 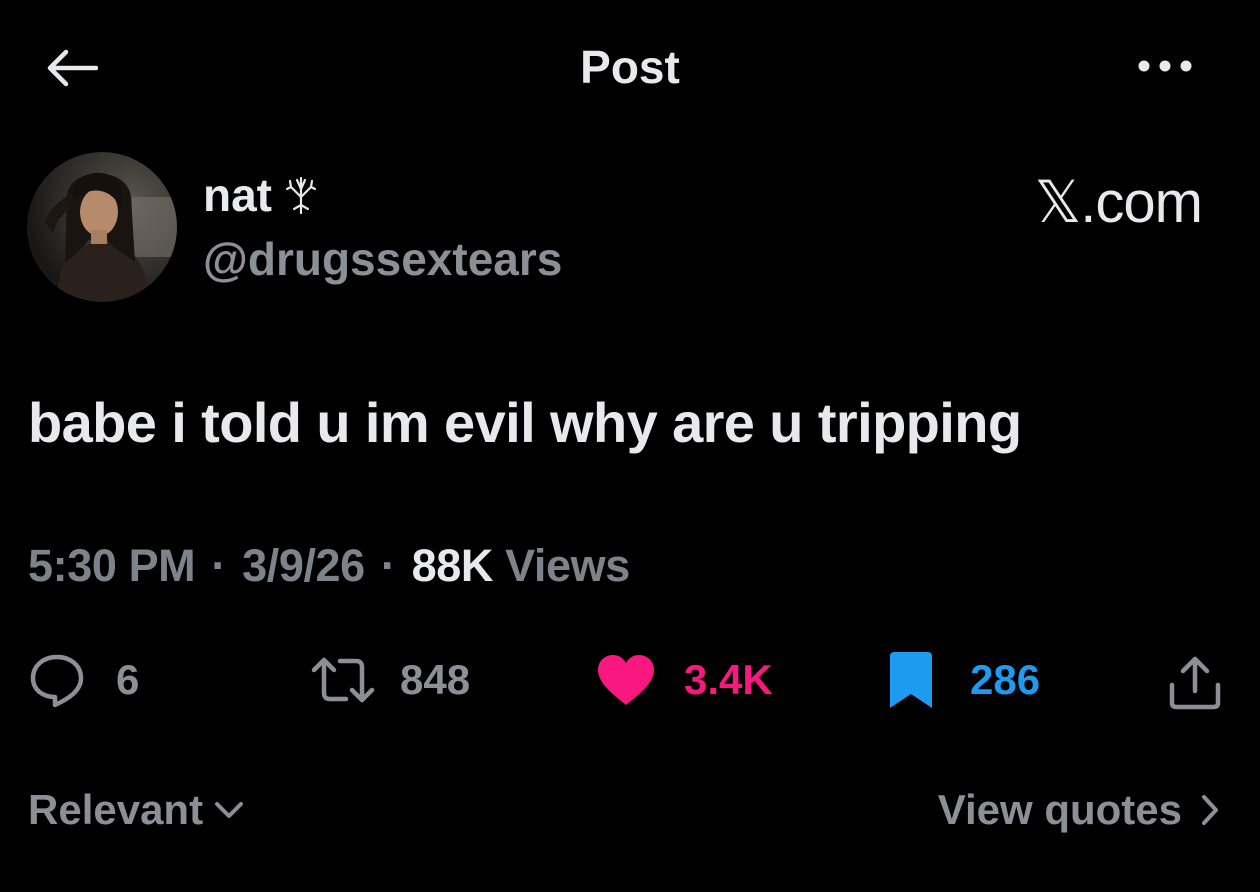 I want to click on x-com-watermark: 𝕏.com, so click(x=1118, y=202).